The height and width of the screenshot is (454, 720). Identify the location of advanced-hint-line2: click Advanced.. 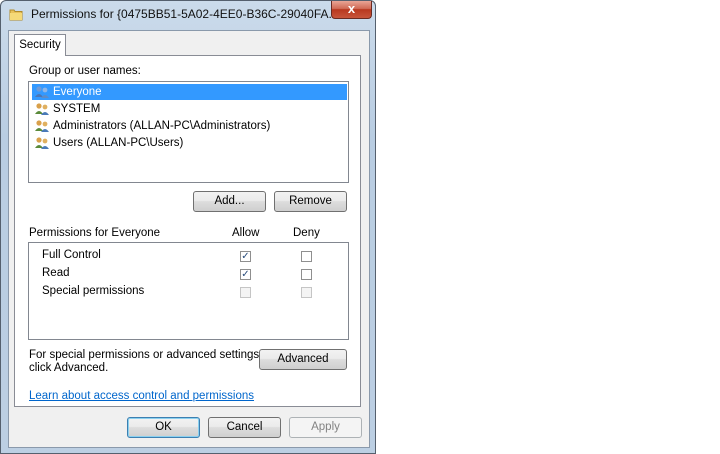
(69, 368).